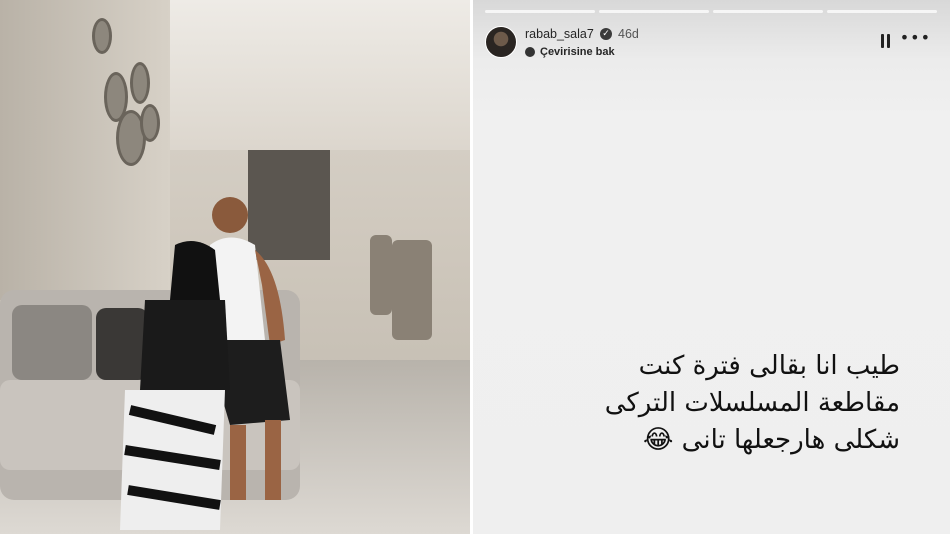 The width and height of the screenshot is (950, 534). Describe the element at coordinates (711, 11) in the screenshot. I see `story-progress-bar` at that location.